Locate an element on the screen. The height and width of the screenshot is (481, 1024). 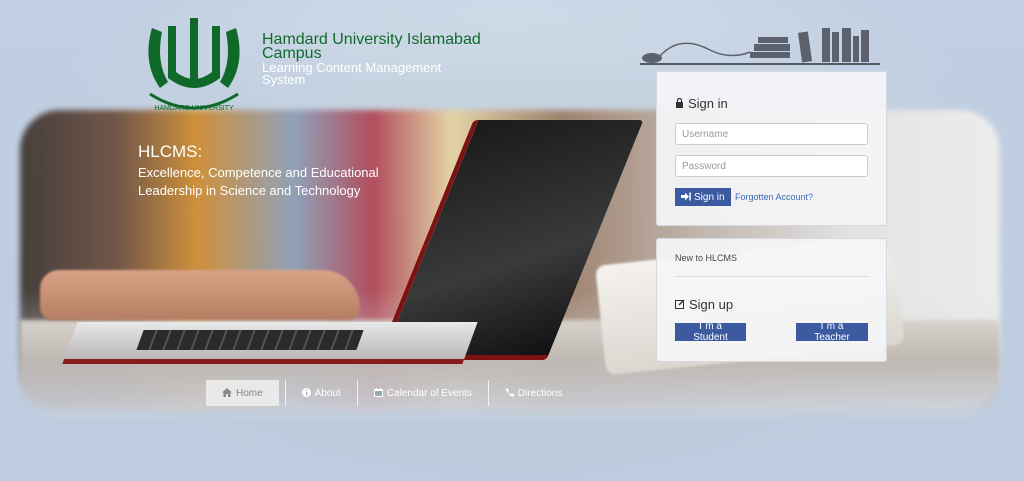
tagline-title: HLCMS: is located at coordinates (170, 151).